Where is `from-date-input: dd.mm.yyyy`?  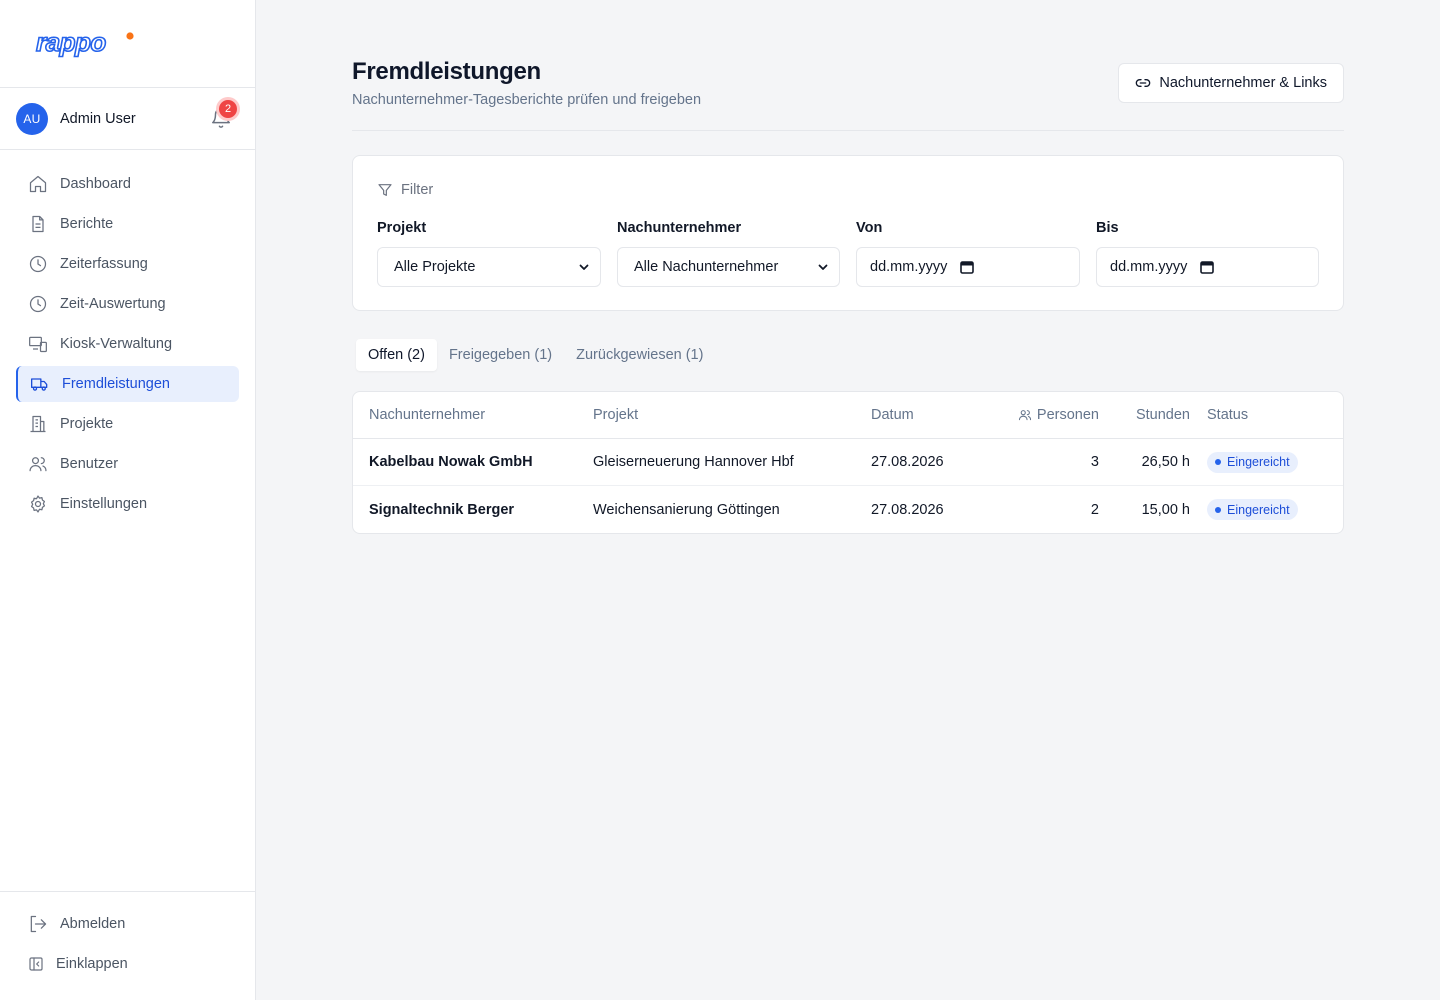
from-date-input: dd.mm.yyyy is located at coordinates (968, 267).